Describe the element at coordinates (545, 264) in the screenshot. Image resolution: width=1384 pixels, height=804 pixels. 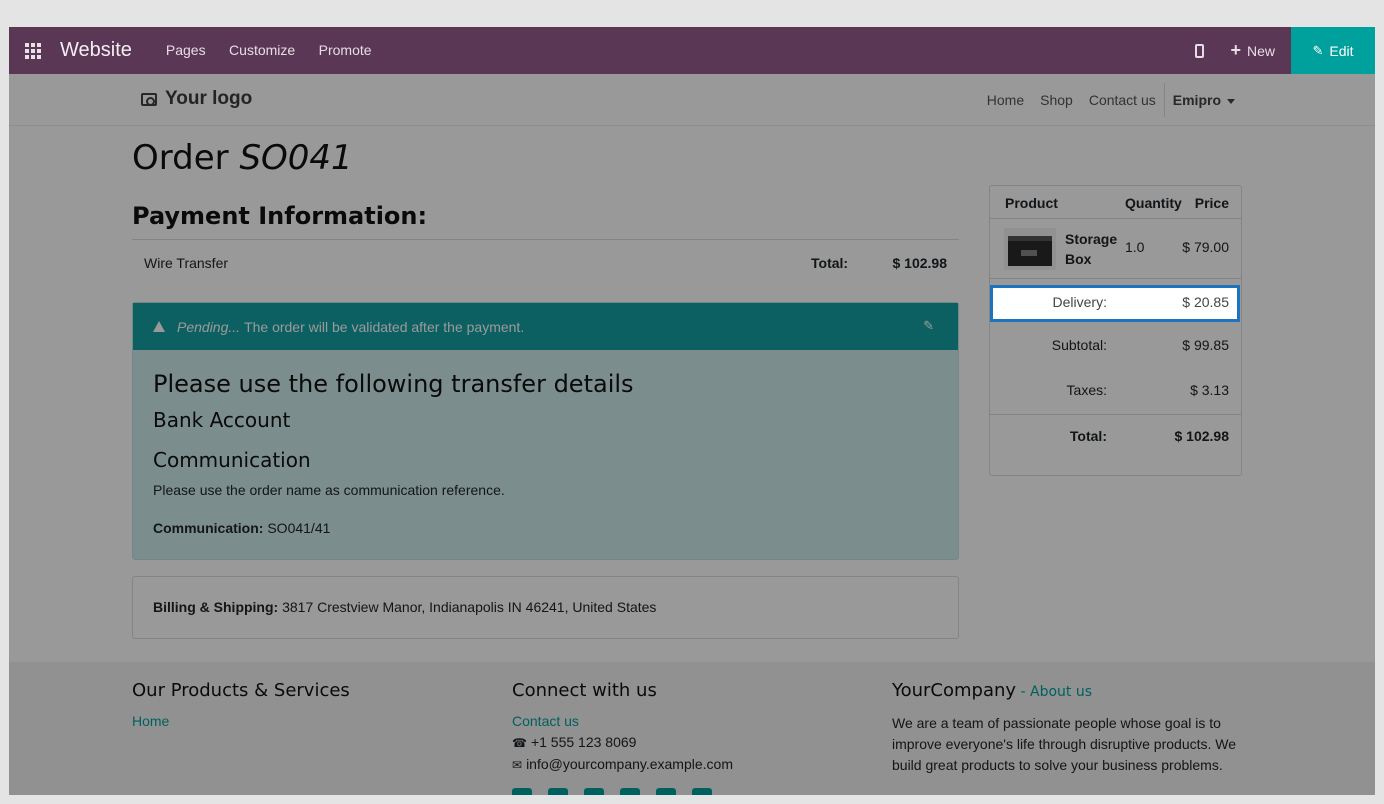
I see `payment-row: Wire Transfer Total: $ 102.98` at that location.